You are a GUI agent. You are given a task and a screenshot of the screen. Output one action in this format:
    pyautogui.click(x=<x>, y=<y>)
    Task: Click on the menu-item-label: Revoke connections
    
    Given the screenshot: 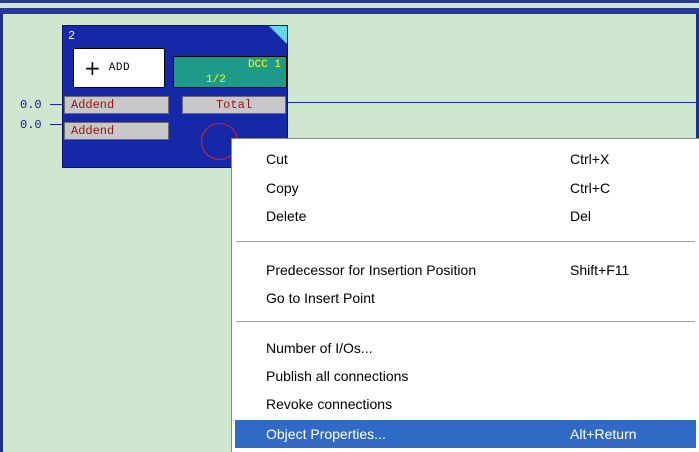 What is the action you would take?
    pyautogui.click(x=329, y=404)
    